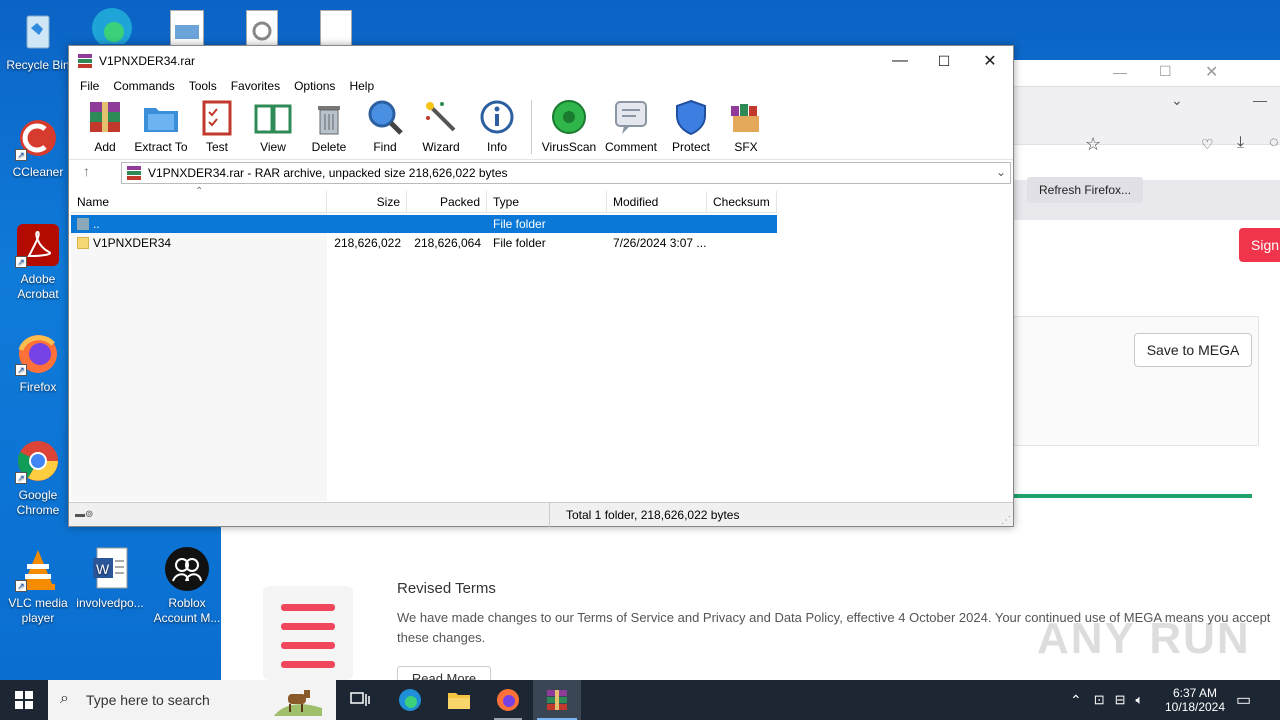 The width and height of the screenshot is (1280, 720). I want to click on column-packed: Packed, so click(447, 202).